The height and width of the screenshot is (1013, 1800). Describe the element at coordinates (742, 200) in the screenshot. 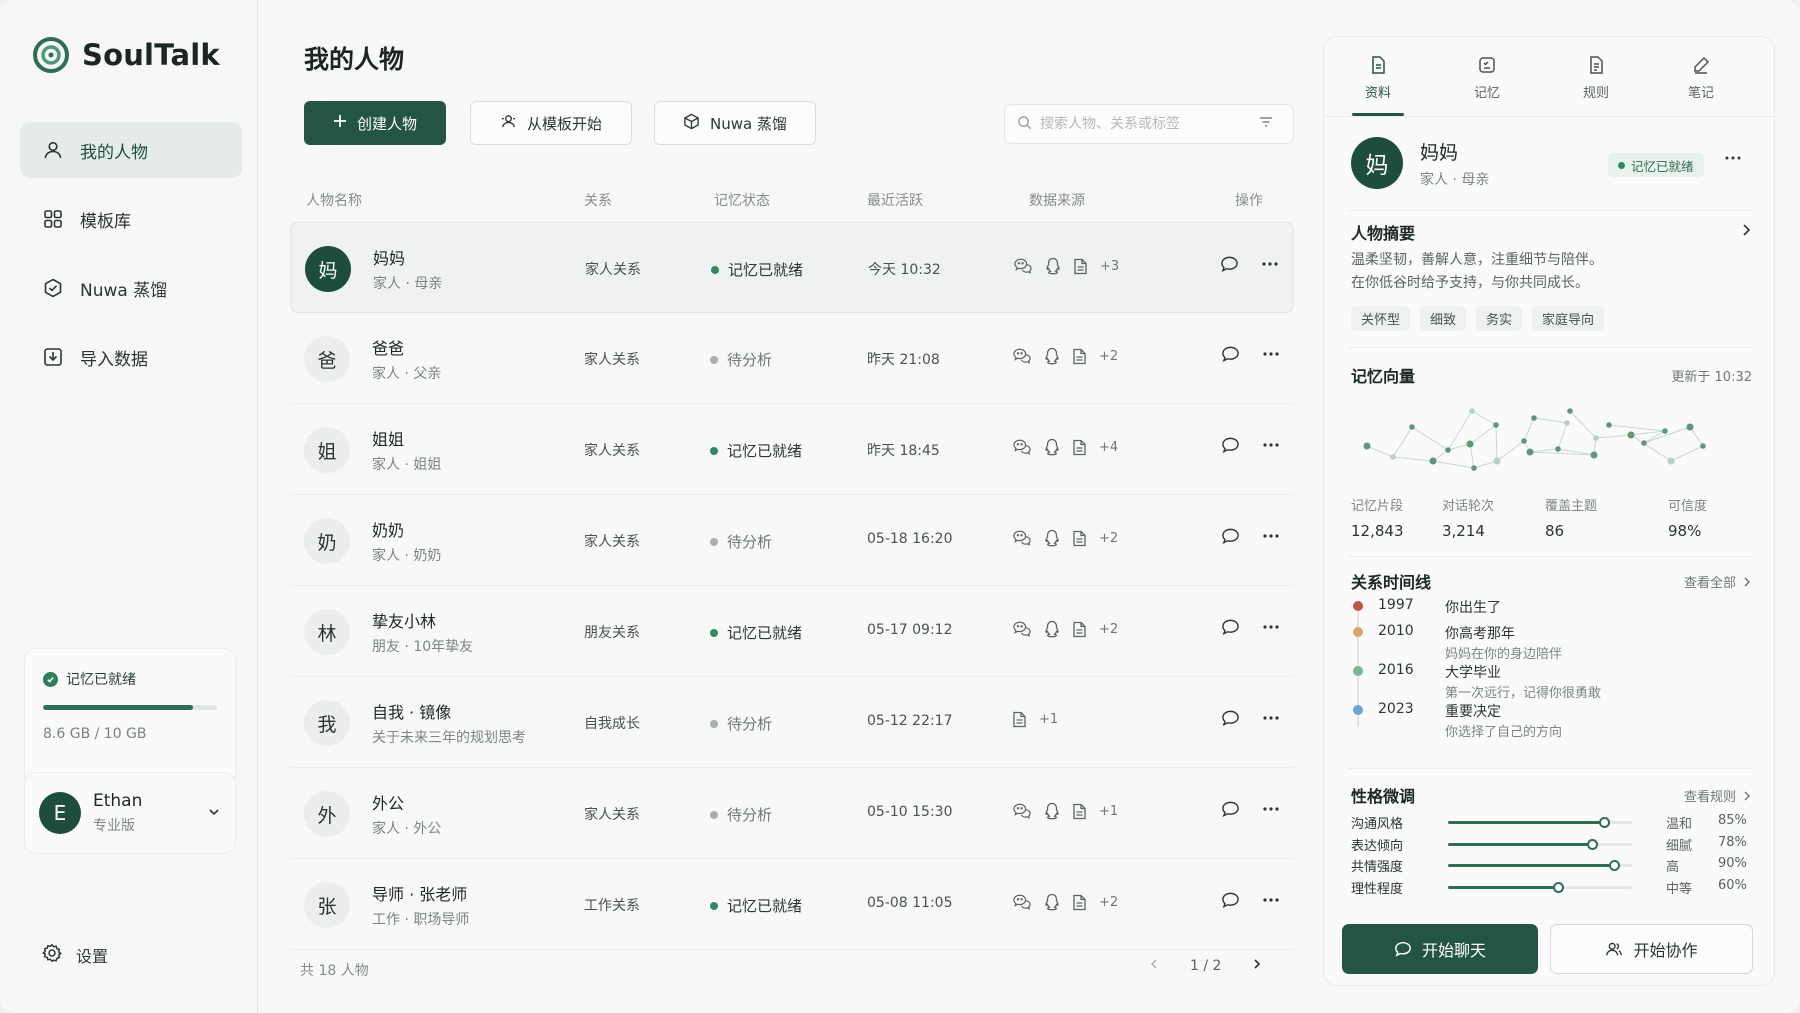

I see `column-header-memory: 记忆状态` at that location.